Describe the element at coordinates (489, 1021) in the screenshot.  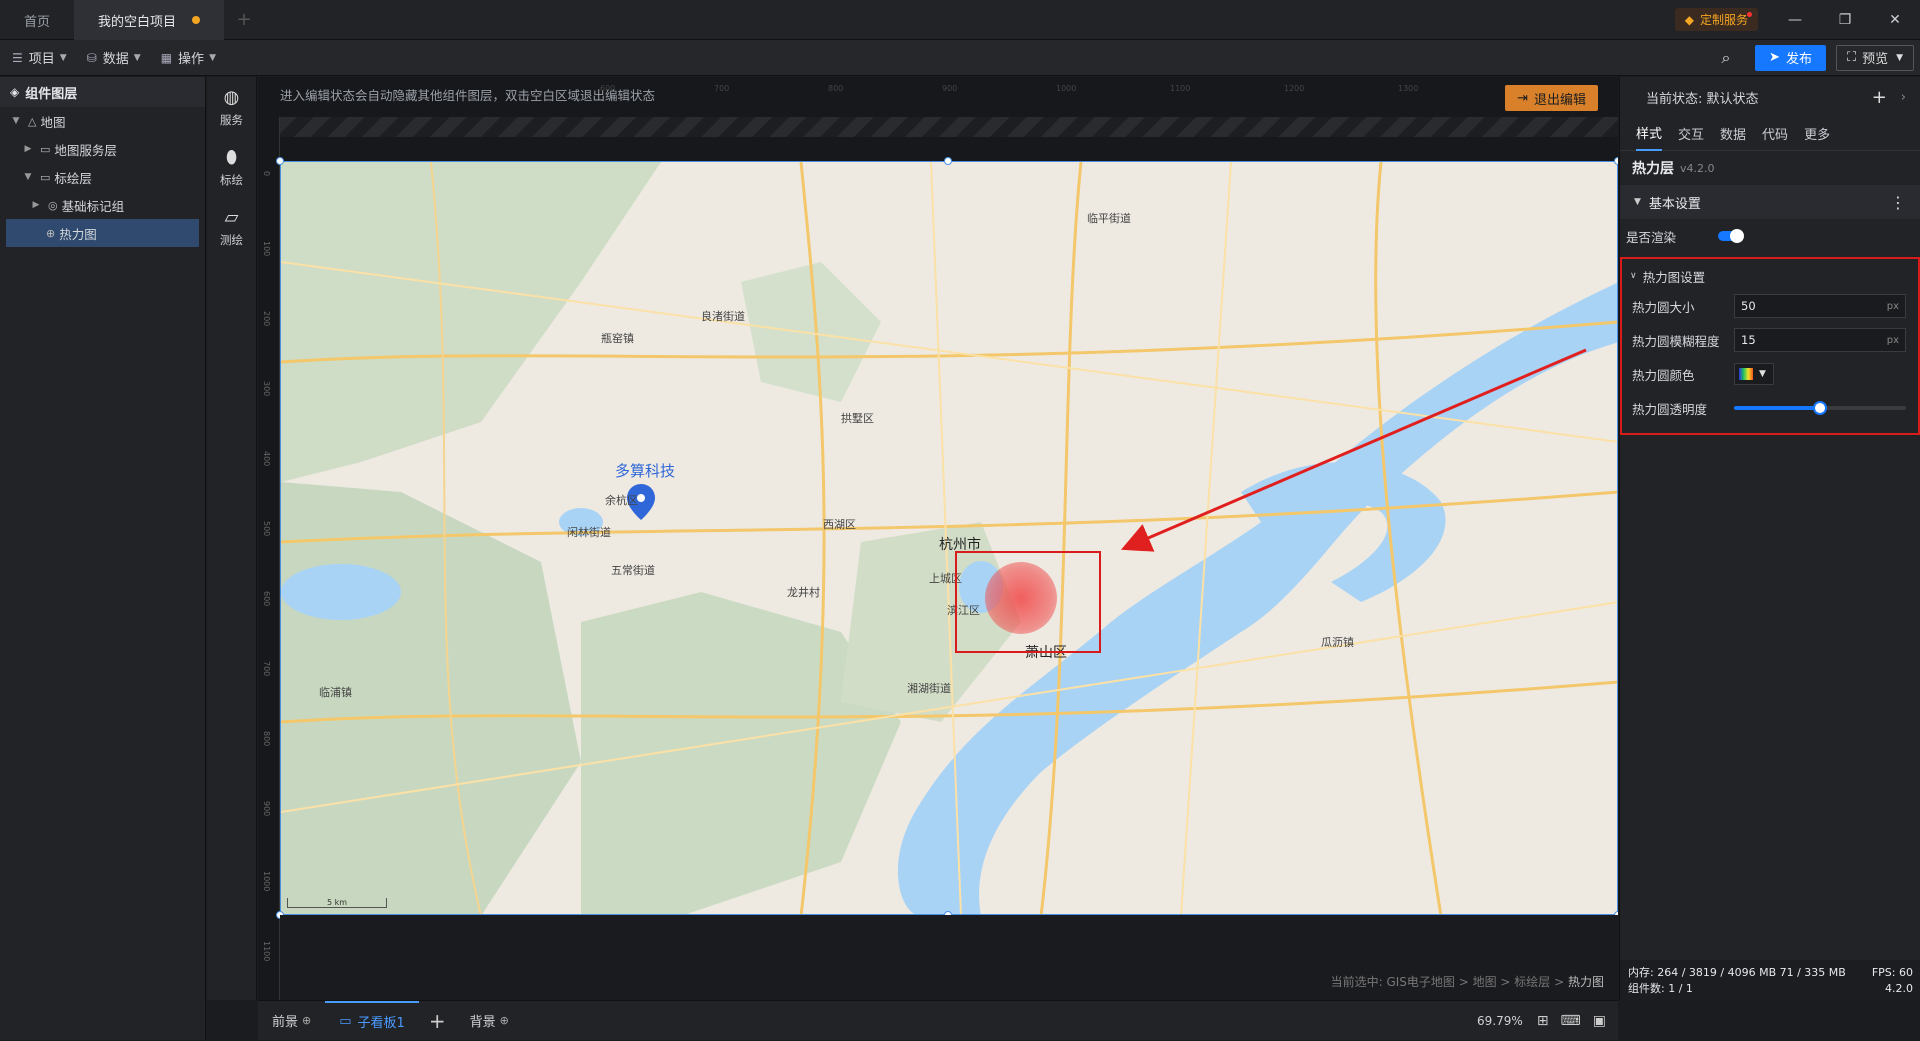
I see `tab-background: 背景 ⊕` at that location.